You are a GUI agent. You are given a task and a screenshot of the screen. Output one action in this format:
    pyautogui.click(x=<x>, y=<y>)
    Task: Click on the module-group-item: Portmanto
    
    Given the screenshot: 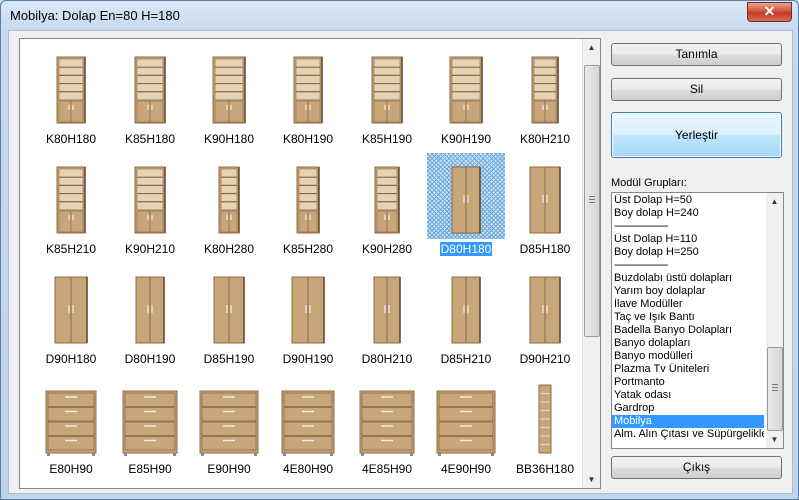 What is the action you would take?
    pyautogui.click(x=688, y=382)
    